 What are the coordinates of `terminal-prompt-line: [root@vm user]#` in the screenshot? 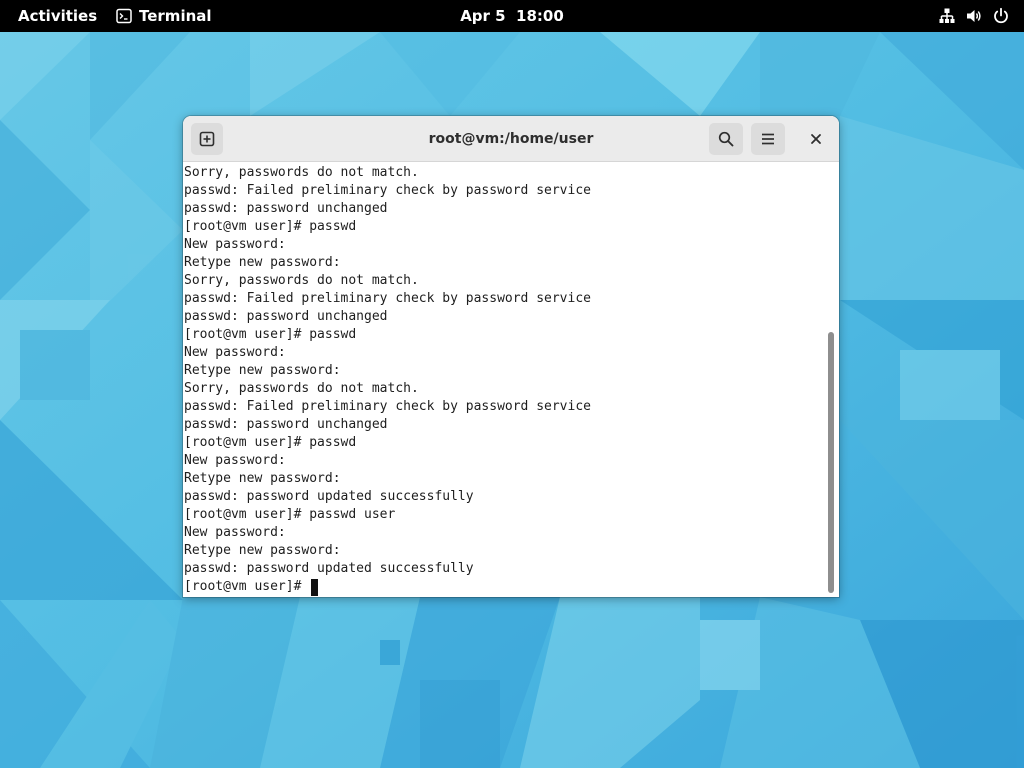 It's located at (251, 587).